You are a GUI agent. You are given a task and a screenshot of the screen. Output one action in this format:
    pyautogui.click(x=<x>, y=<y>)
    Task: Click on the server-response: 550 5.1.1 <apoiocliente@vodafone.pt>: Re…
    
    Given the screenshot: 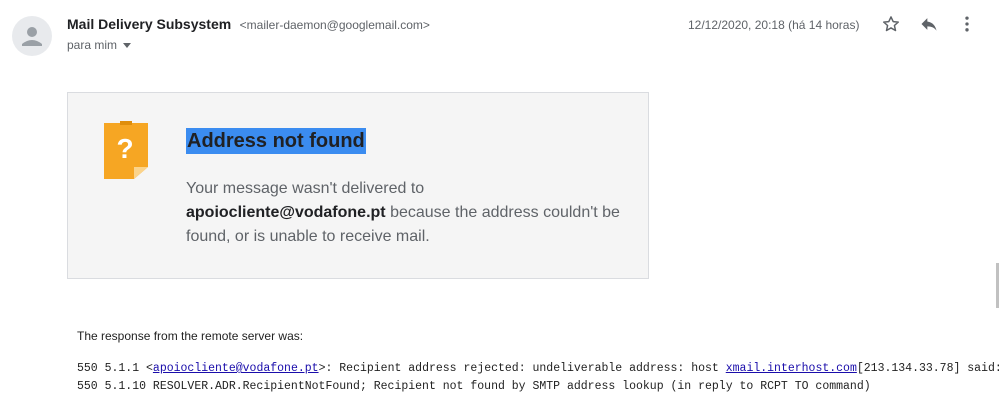 What is the action you would take?
    pyautogui.click(x=538, y=378)
    